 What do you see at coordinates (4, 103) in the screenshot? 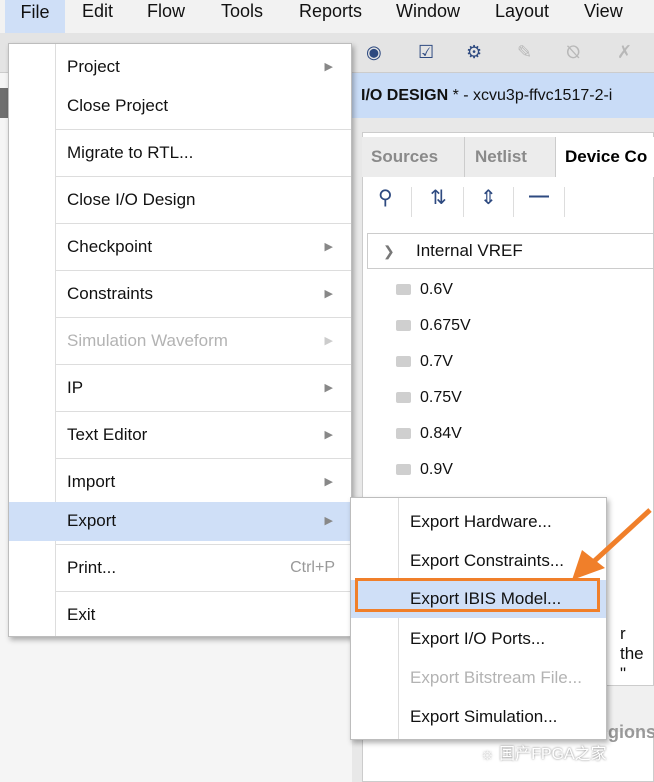
I see `left-panel-header` at bounding box center [4, 103].